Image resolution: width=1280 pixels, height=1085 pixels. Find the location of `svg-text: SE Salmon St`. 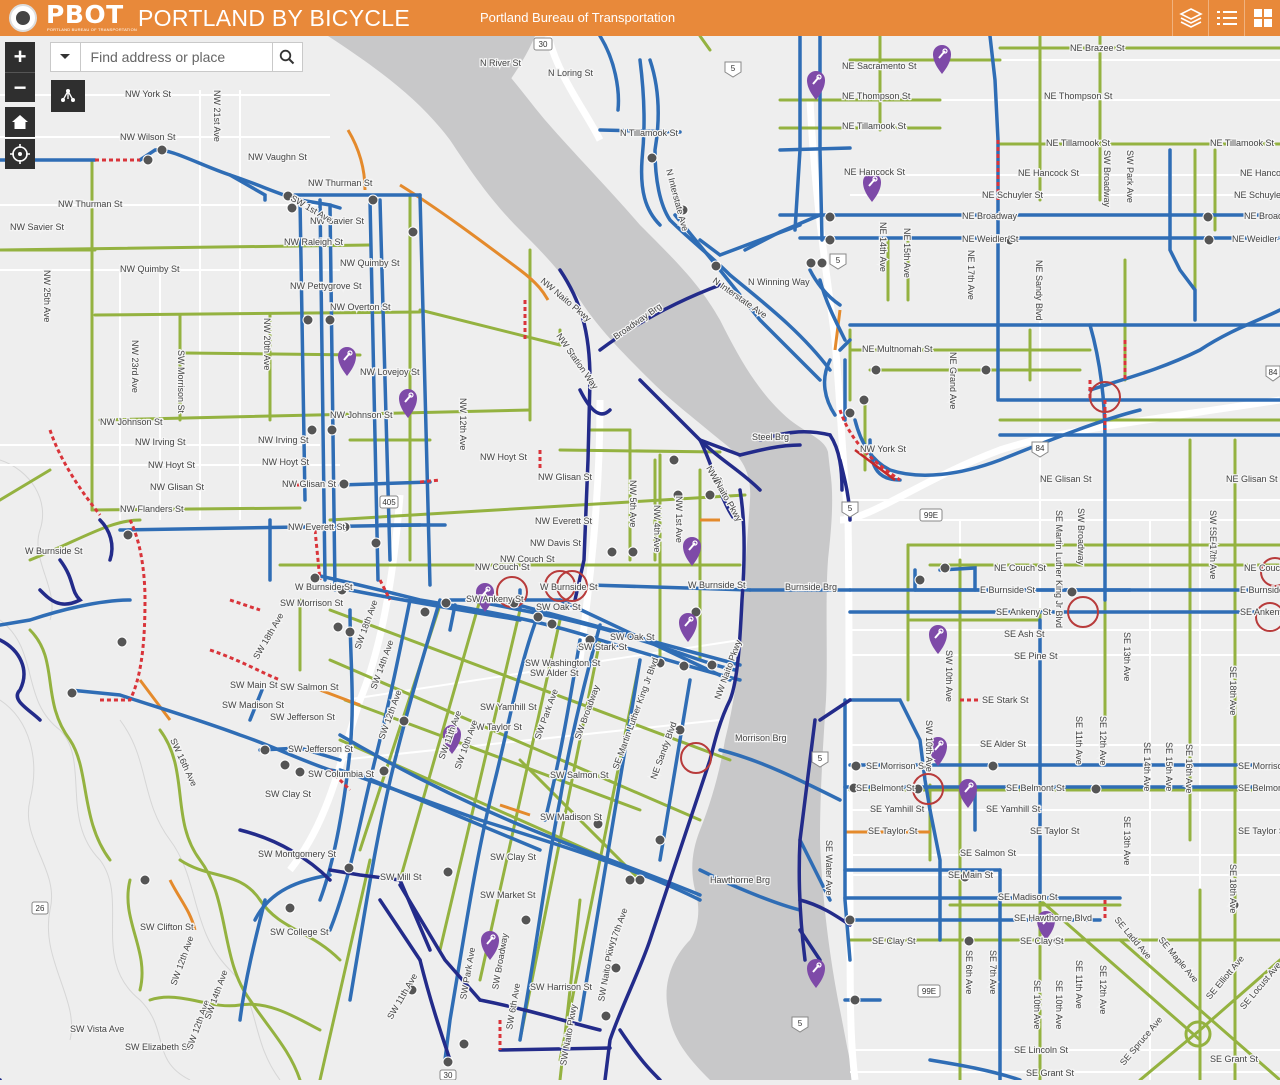

svg-text: SE Salmon St is located at coordinates (988, 853).